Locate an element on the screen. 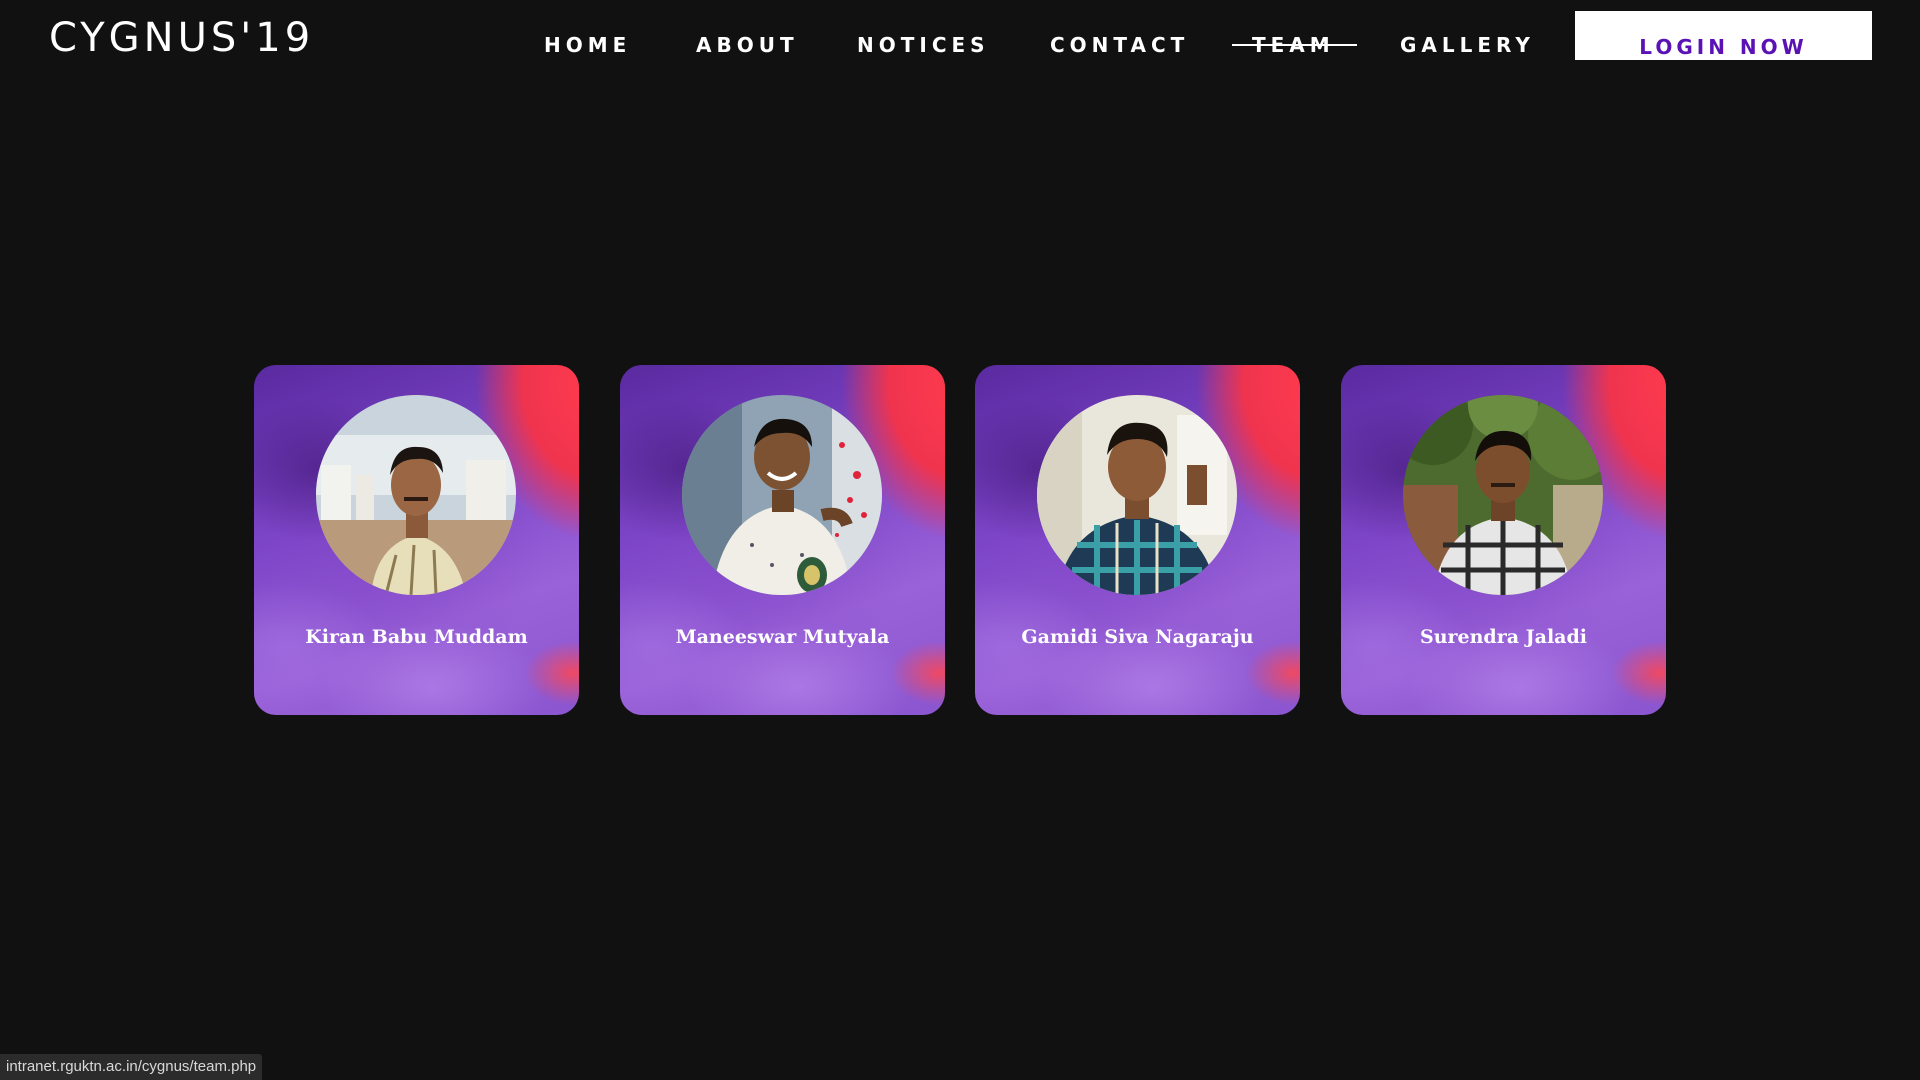 This screenshot has height=1080, width=1920. member-name: Surendra Jaladi is located at coordinates (1503, 637).